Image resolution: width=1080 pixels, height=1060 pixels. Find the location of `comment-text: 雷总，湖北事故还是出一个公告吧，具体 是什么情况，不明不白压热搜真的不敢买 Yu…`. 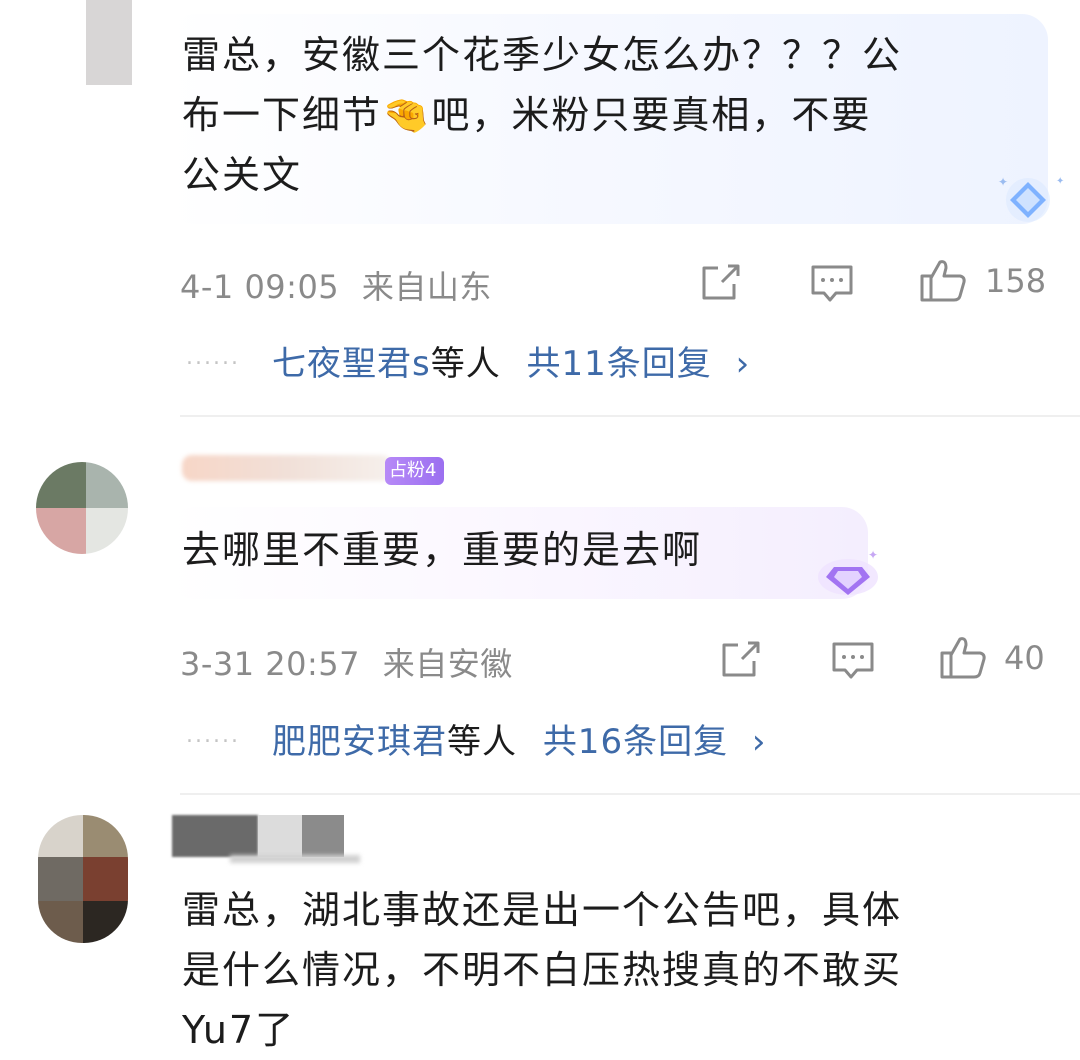

comment-text: 雷总，湖北事故还是出一个公告吧，具体 是什么情况，不明不白压热搜真的不敢买 Yu… is located at coordinates (542, 970).